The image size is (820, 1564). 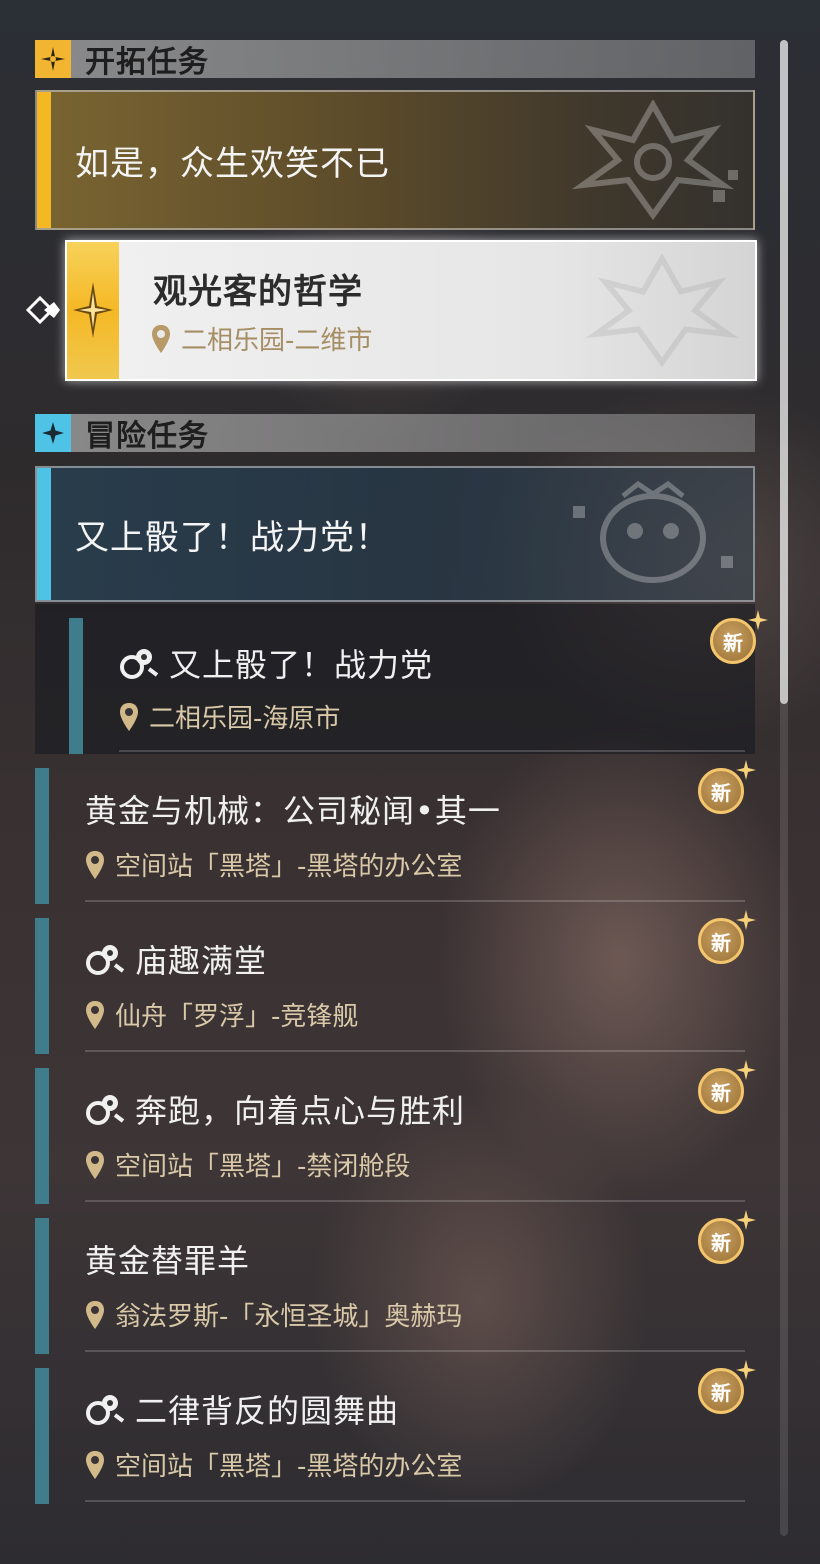 What do you see at coordinates (237, 1017) in the screenshot?
I see `quest-location-text: 仙舟「罗浮」-竞锋舰` at bounding box center [237, 1017].